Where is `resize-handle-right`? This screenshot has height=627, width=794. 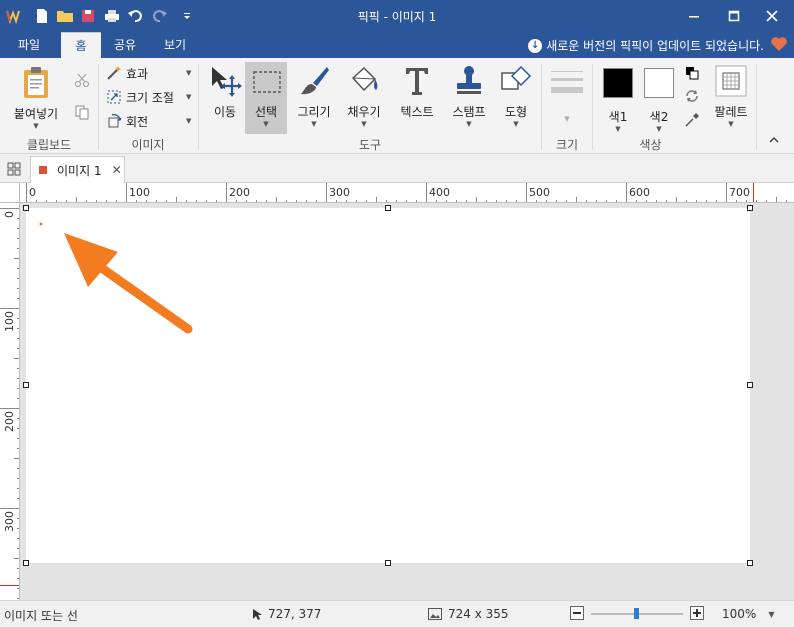 resize-handle-right is located at coordinates (750, 385).